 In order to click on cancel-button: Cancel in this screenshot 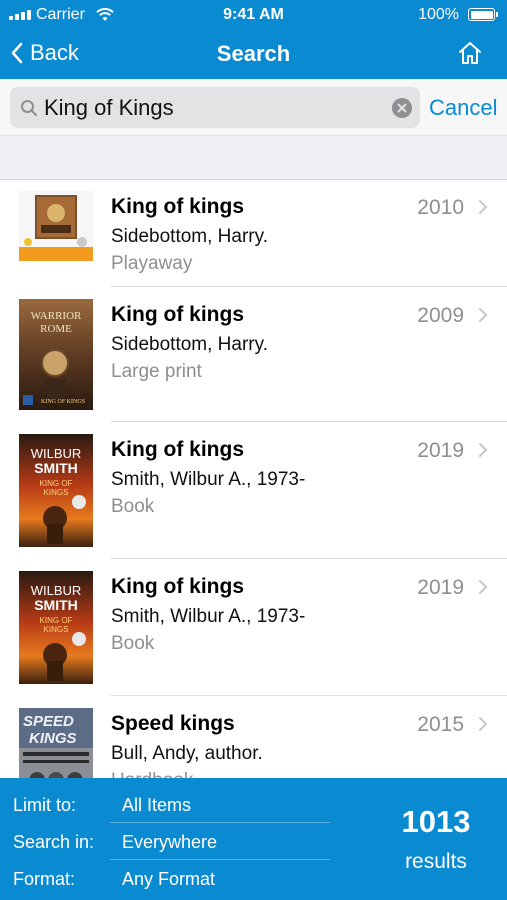, I will do `click(463, 108)`.